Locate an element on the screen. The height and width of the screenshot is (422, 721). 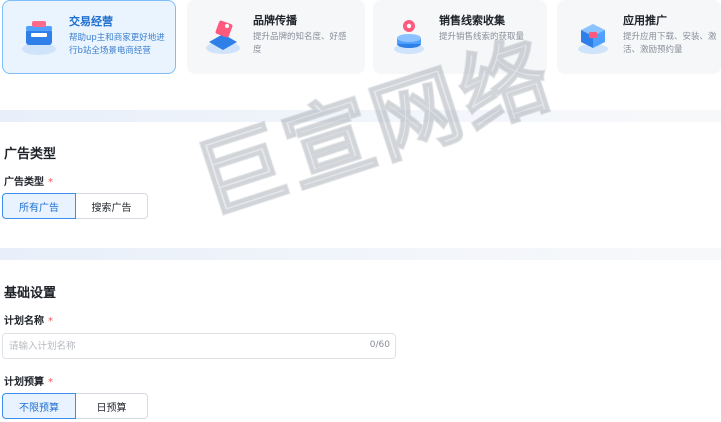
ad-type-segmented-control: 所有广告 搜索广告 is located at coordinates (75, 206).